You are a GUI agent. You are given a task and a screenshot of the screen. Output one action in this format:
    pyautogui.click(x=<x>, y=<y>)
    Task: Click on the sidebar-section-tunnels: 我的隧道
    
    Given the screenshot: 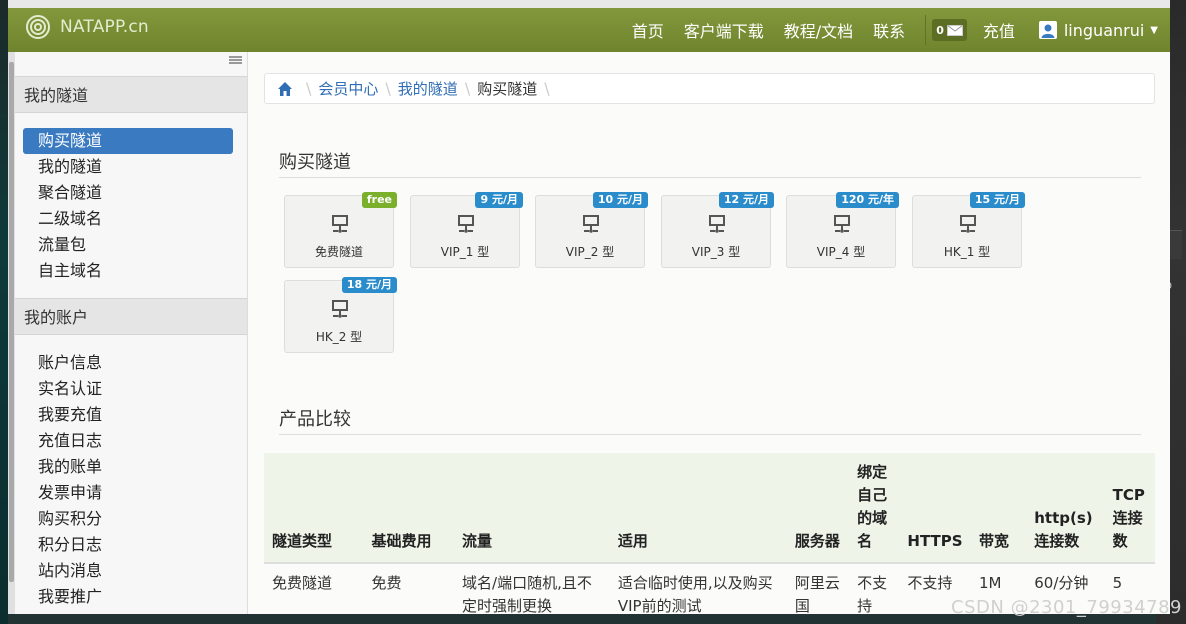 What is the action you would take?
    pyautogui.click(x=131, y=94)
    